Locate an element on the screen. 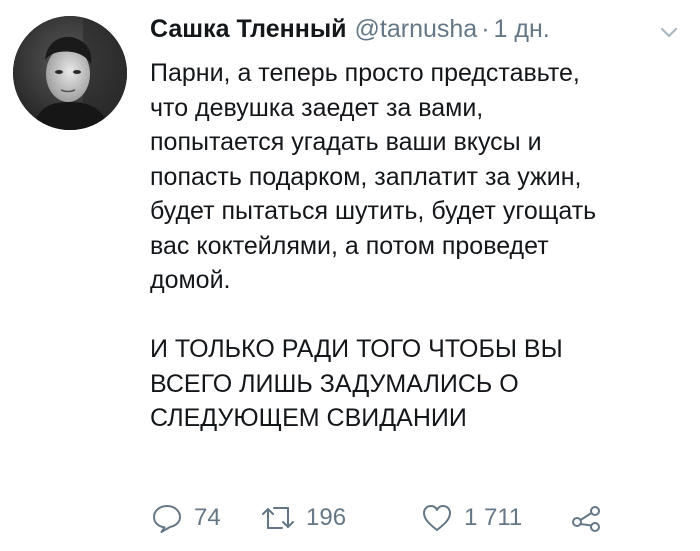 This screenshot has height=551, width=700. tweet-header: Сашка Тленный @tarnusha · 1 дн. is located at coordinates (415, 33).